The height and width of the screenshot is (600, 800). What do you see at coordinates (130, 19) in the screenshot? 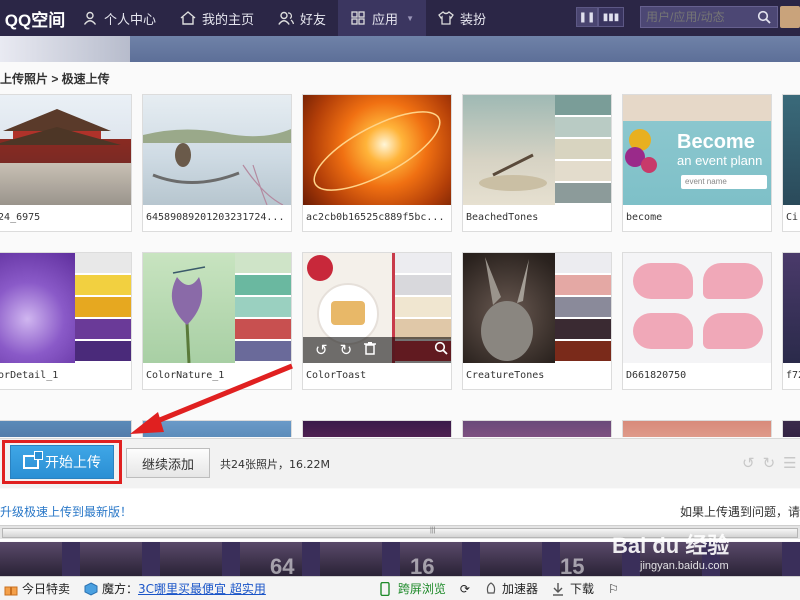
I see `nav-label: 个人中心` at bounding box center [130, 19].